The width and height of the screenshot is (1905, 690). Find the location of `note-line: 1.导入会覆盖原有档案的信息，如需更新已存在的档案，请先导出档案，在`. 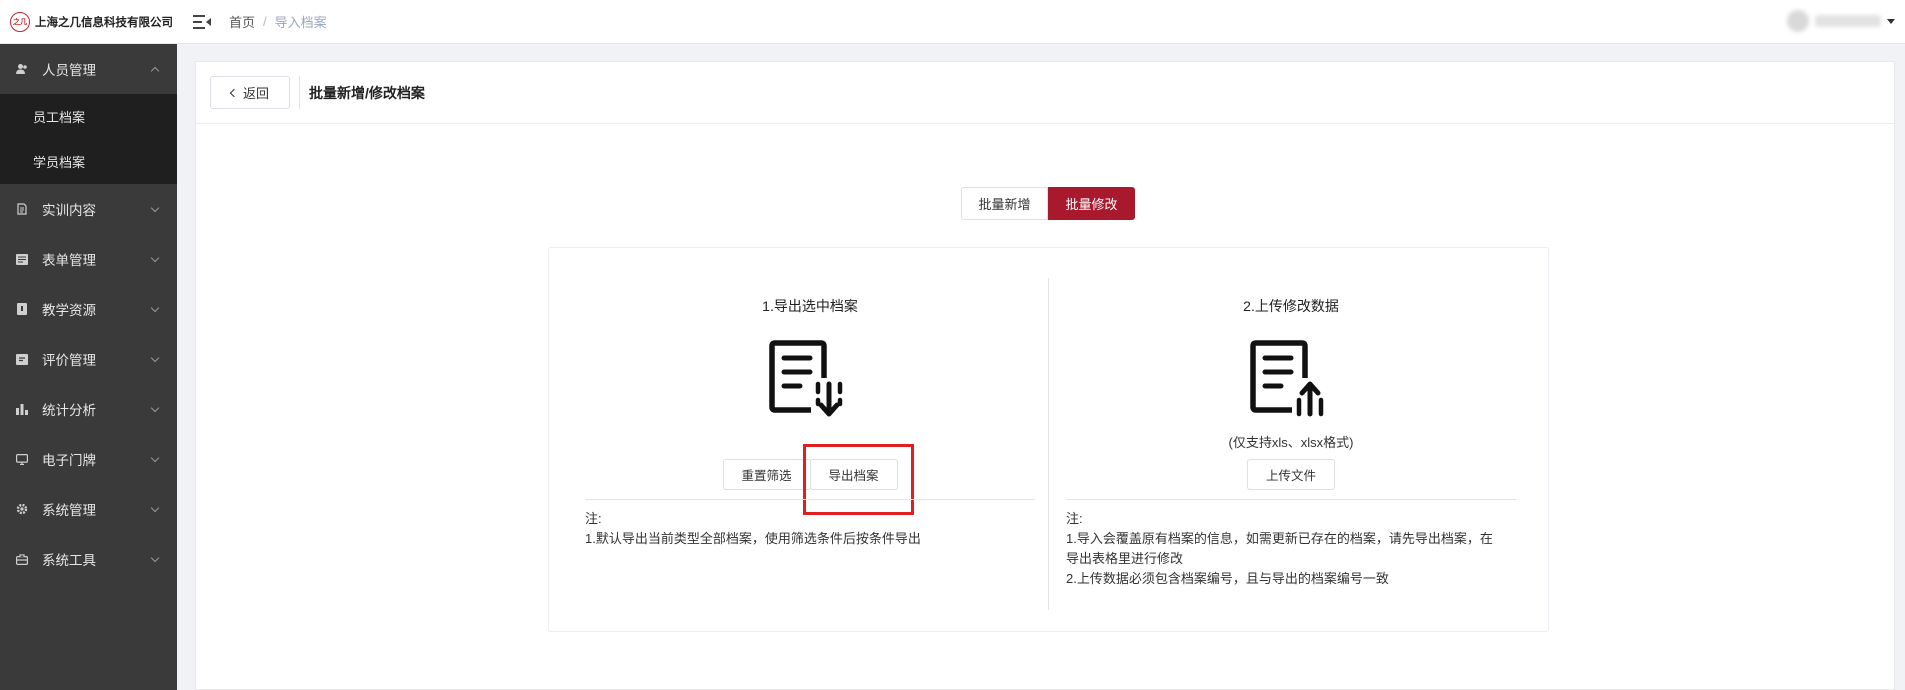

note-line: 1.导入会覆盖原有档案的信息，如需更新已存在的档案，请先导出档案，在 is located at coordinates (1279, 538).